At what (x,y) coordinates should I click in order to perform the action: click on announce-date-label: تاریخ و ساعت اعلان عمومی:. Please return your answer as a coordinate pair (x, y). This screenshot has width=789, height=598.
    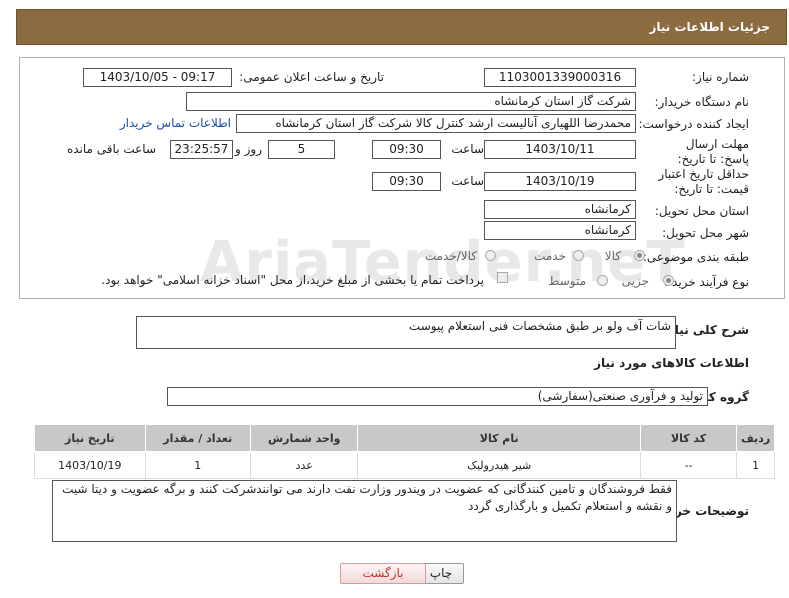
    Looking at the image, I should click on (311, 77).